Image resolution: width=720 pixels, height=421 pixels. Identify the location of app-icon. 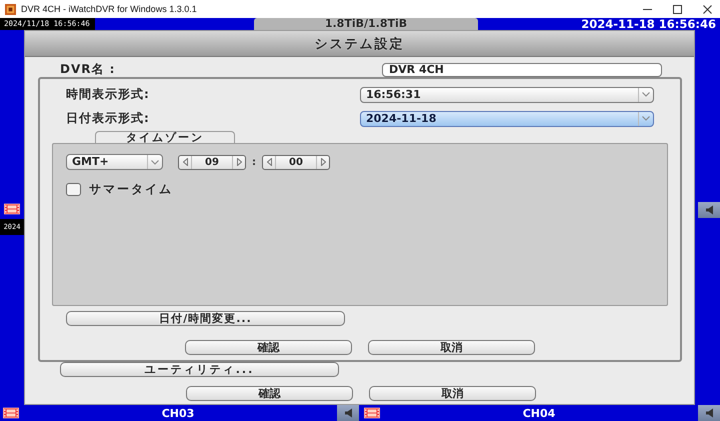
(10, 9).